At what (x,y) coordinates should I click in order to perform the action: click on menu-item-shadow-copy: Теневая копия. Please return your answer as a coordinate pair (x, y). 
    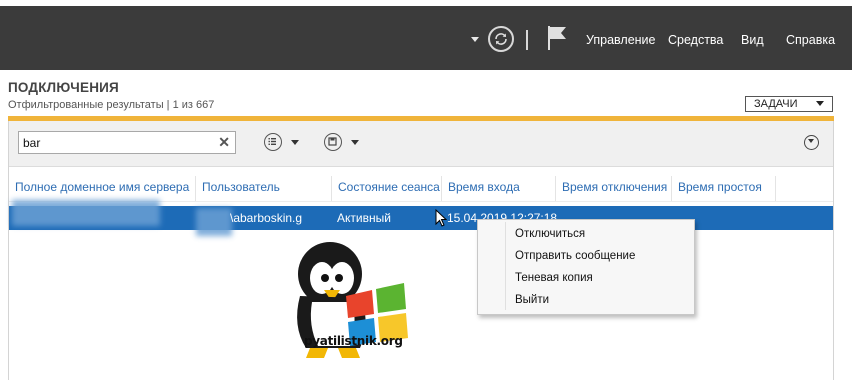
    Looking at the image, I should click on (554, 278).